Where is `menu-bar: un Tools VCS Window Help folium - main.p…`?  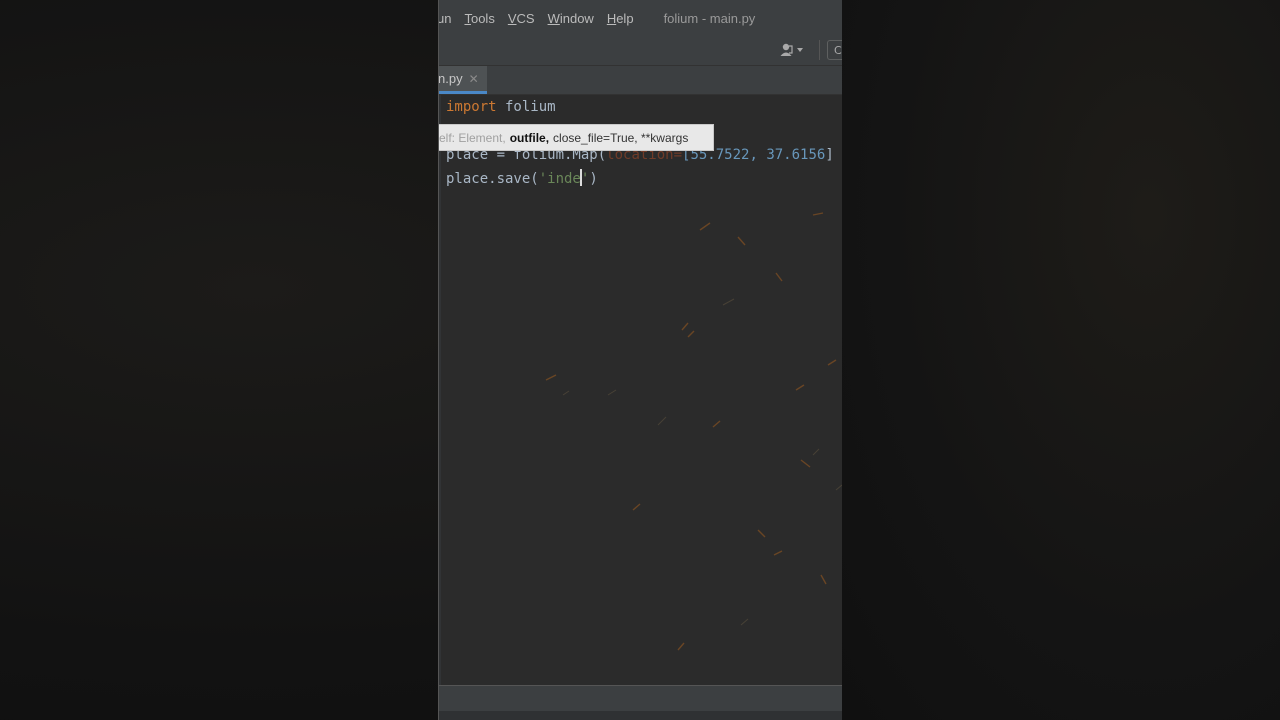 menu-bar: un Tools VCS Window Help folium - main.p… is located at coordinates (640, 18).